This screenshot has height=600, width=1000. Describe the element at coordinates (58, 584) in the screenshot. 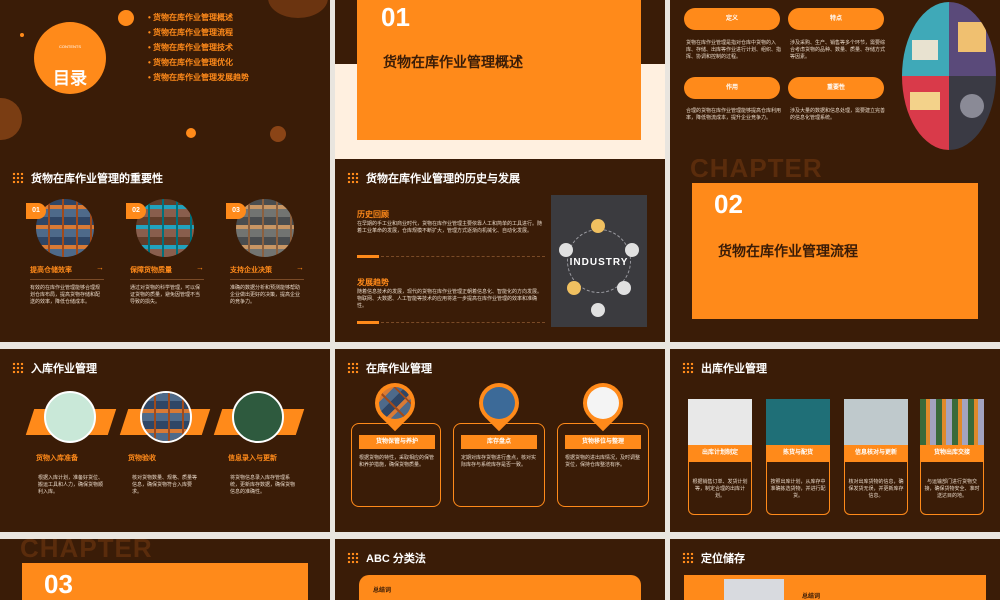

I see `chapter-number: 03` at that location.